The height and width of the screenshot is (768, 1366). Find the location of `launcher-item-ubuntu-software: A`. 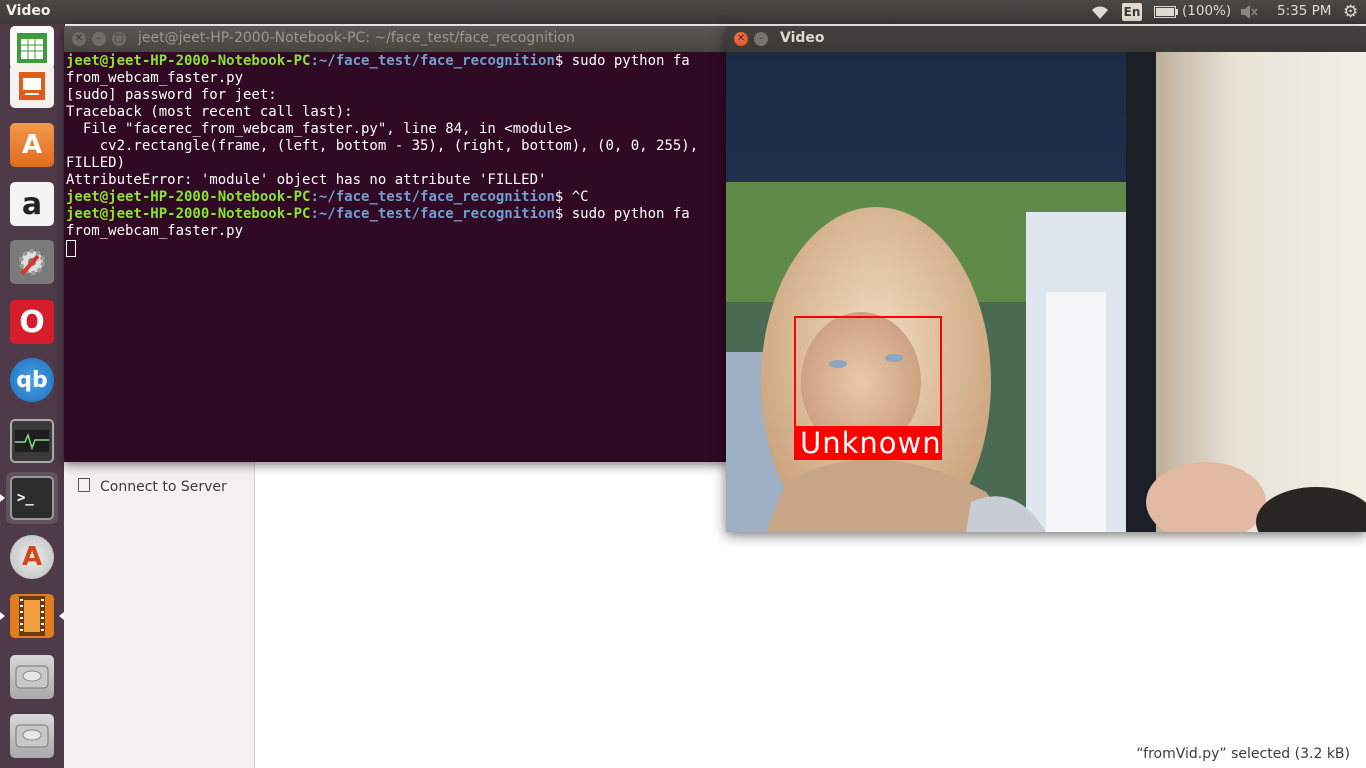

launcher-item-ubuntu-software: A is located at coordinates (32, 145).